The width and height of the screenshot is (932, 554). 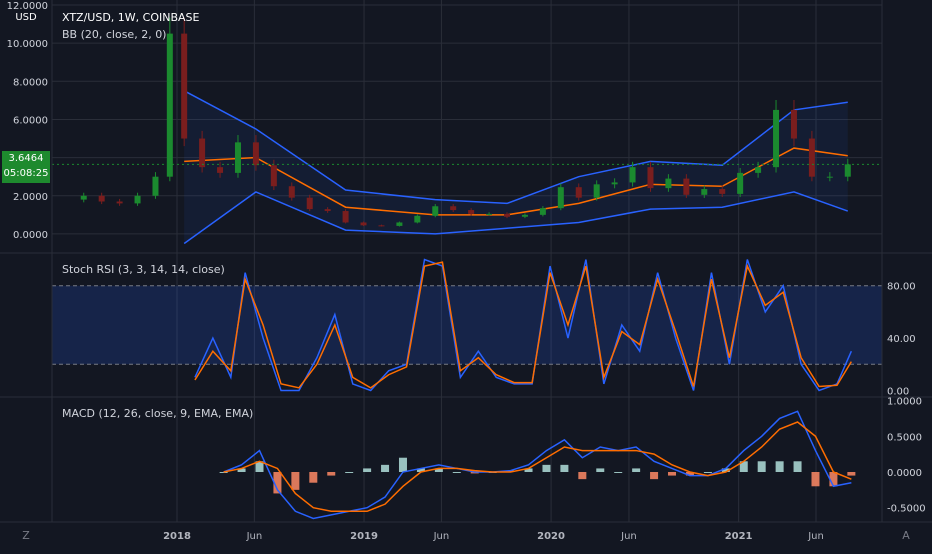 I want to click on y-tick-label: 0.0000, so click(x=30, y=235).